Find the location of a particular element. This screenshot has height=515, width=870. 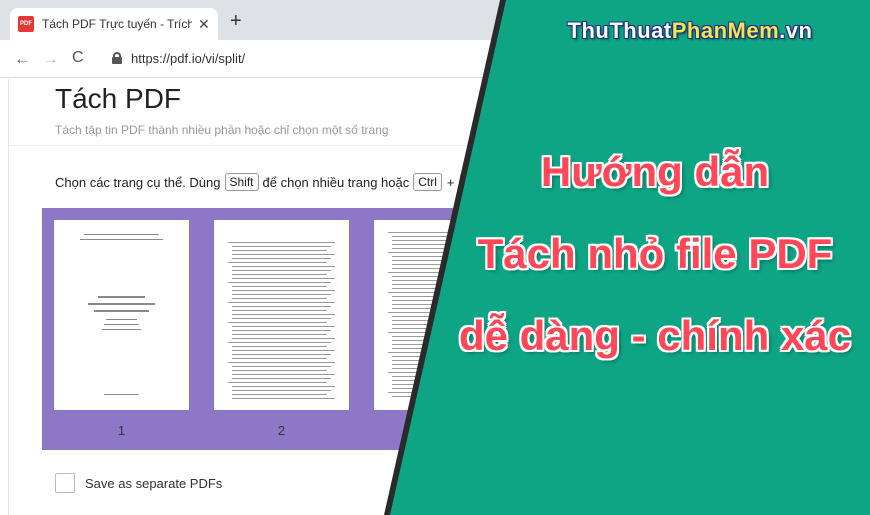

headline-line-2: Tách nhỏ file PDF is located at coordinates (655, 253).